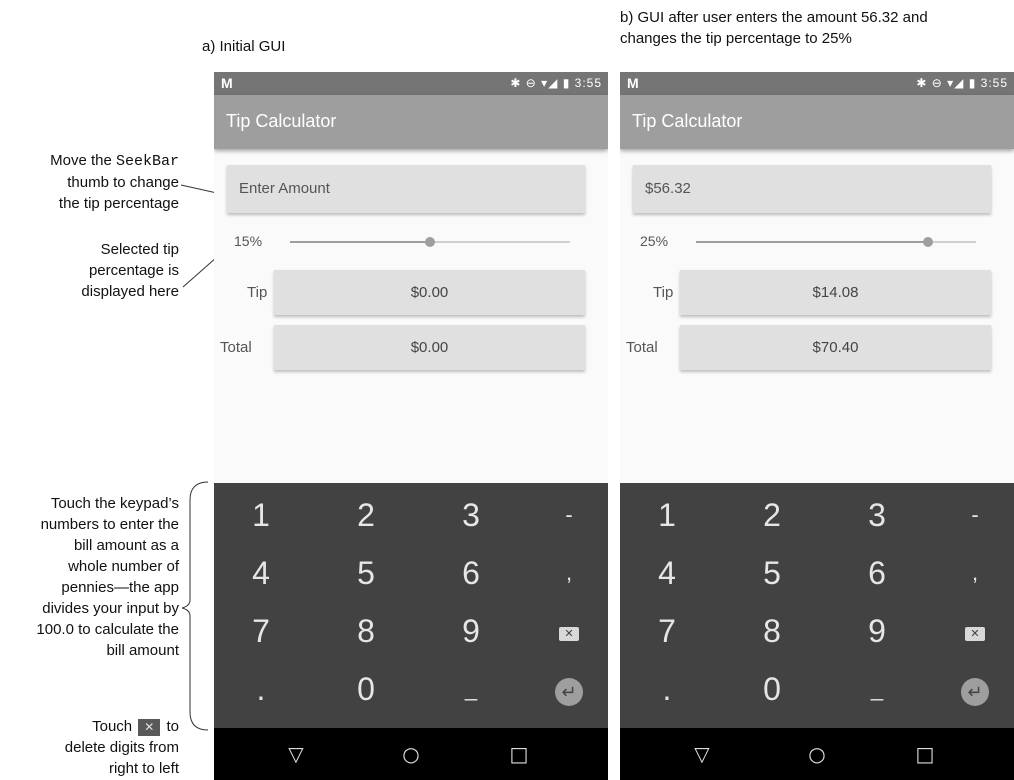  What do you see at coordinates (123, 566) in the screenshot?
I see `annotation-keypad-line: whole number of` at bounding box center [123, 566].